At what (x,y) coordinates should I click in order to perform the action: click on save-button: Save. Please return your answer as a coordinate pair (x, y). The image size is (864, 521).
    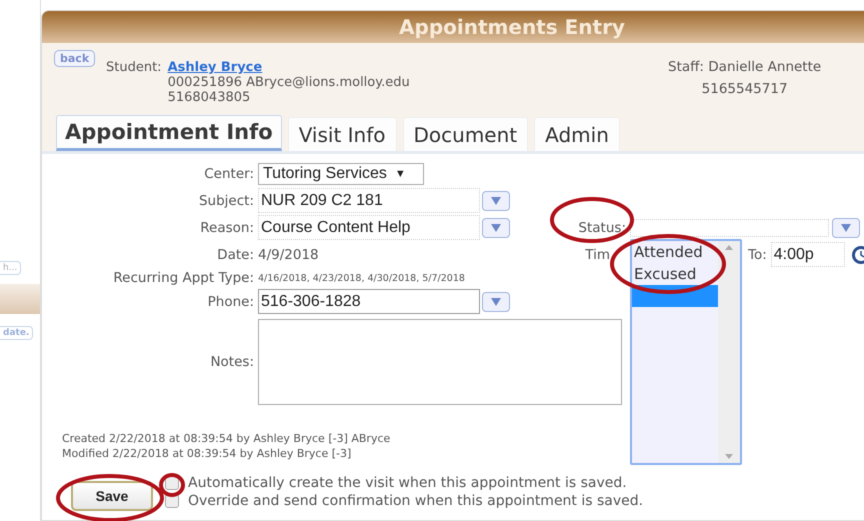
    Looking at the image, I should click on (112, 496).